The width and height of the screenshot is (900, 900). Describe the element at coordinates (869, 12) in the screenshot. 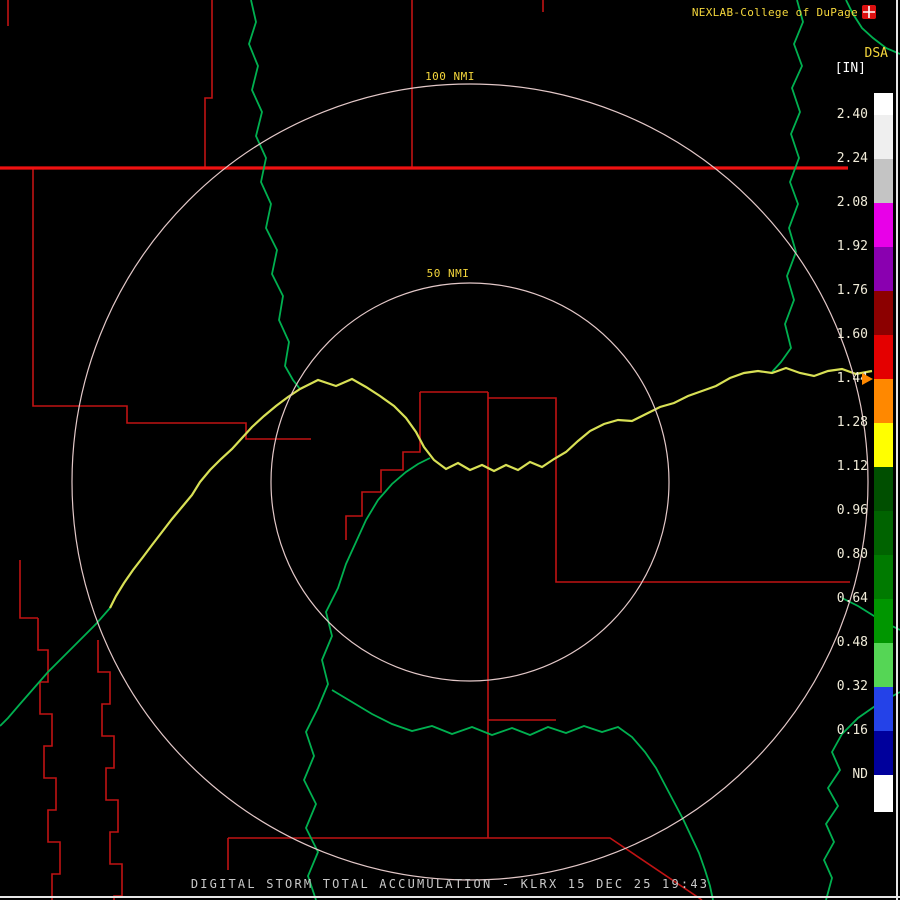

I see `cod-logo-icon` at that location.